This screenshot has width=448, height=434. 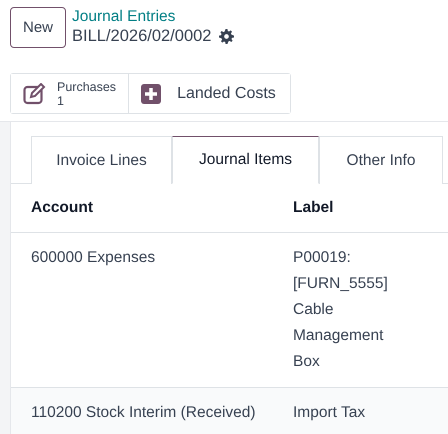 I want to click on column-header: Account, so click(x=152, y=208).